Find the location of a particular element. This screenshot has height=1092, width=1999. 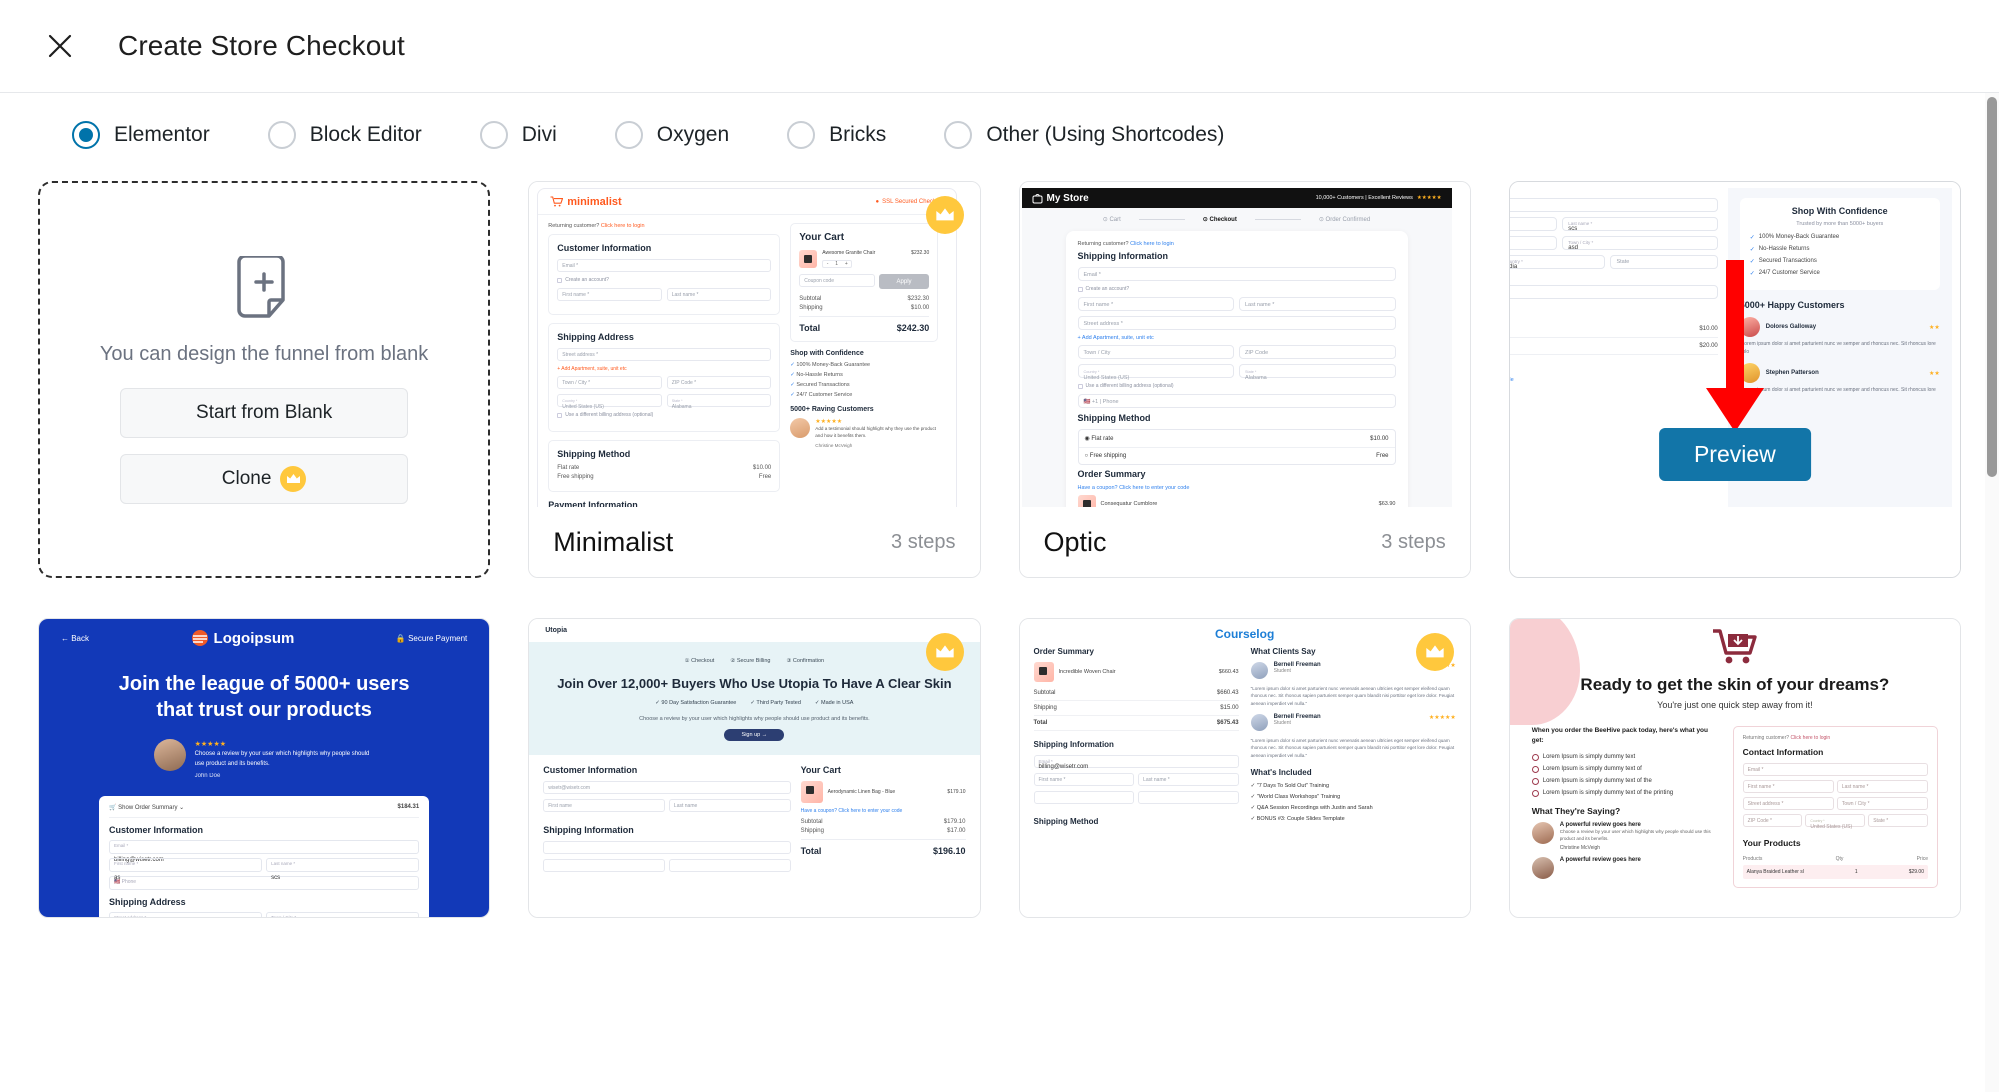

mock-last-name: Last name is located at coordinates (729, 805).